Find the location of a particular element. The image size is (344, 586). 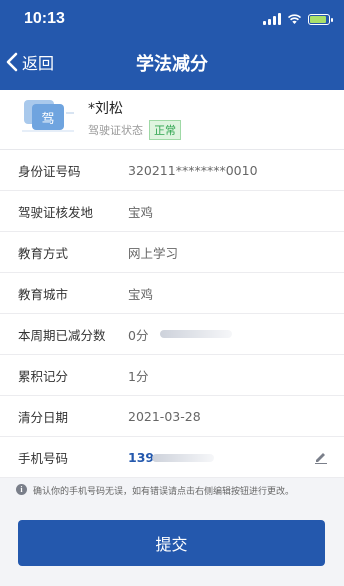

status-badge: 正常 is located at coordinates (165, 130).